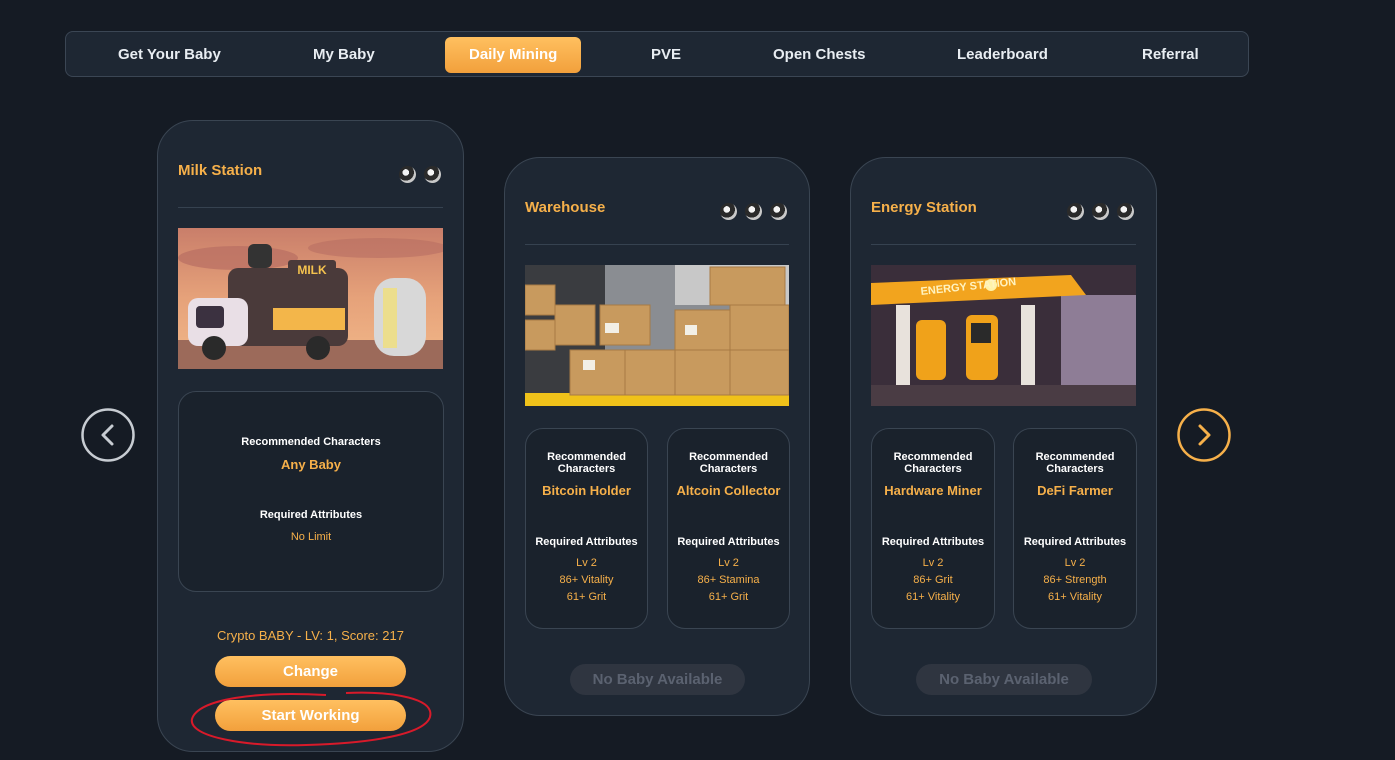 The width and height of the screenshot is (1395, 760). I want to click on next-arrow-button, so click(1204, 435).